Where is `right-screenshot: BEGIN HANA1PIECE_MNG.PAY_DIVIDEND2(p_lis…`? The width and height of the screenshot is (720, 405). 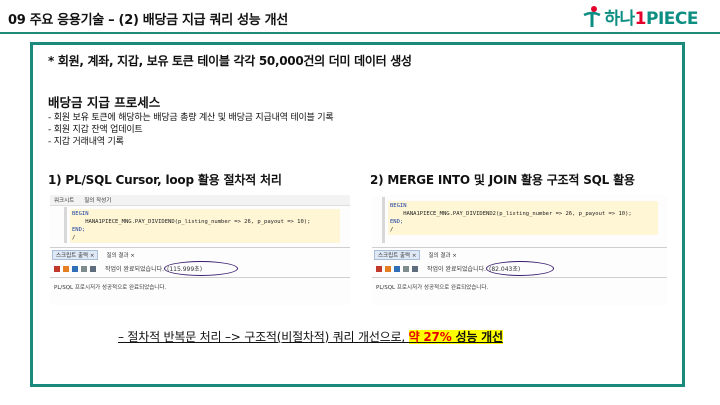
right-screenshot: BEGIN HANA1PIECE_MNG.PAY_DIVIDEND2(p_lis… is located at coordinates (519, 250).